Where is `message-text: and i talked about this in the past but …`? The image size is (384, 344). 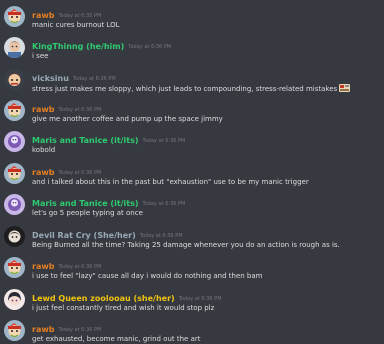 message-text: and i talked about this in the past but … is located at coordinates (170, 182).